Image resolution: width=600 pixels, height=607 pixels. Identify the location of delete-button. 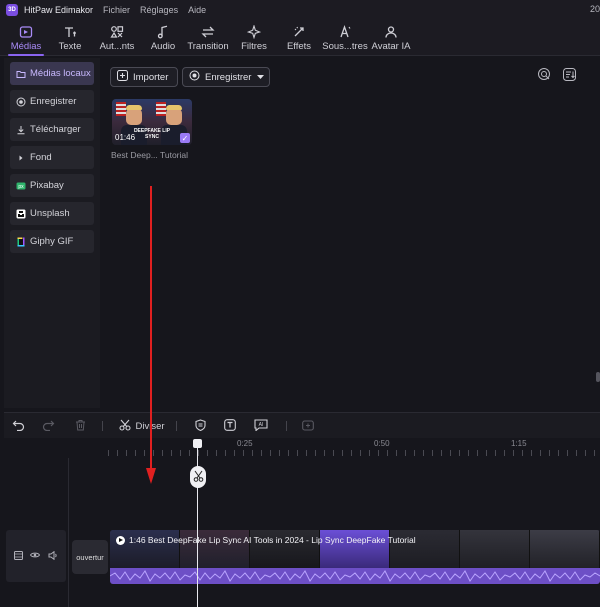
(80, 426).